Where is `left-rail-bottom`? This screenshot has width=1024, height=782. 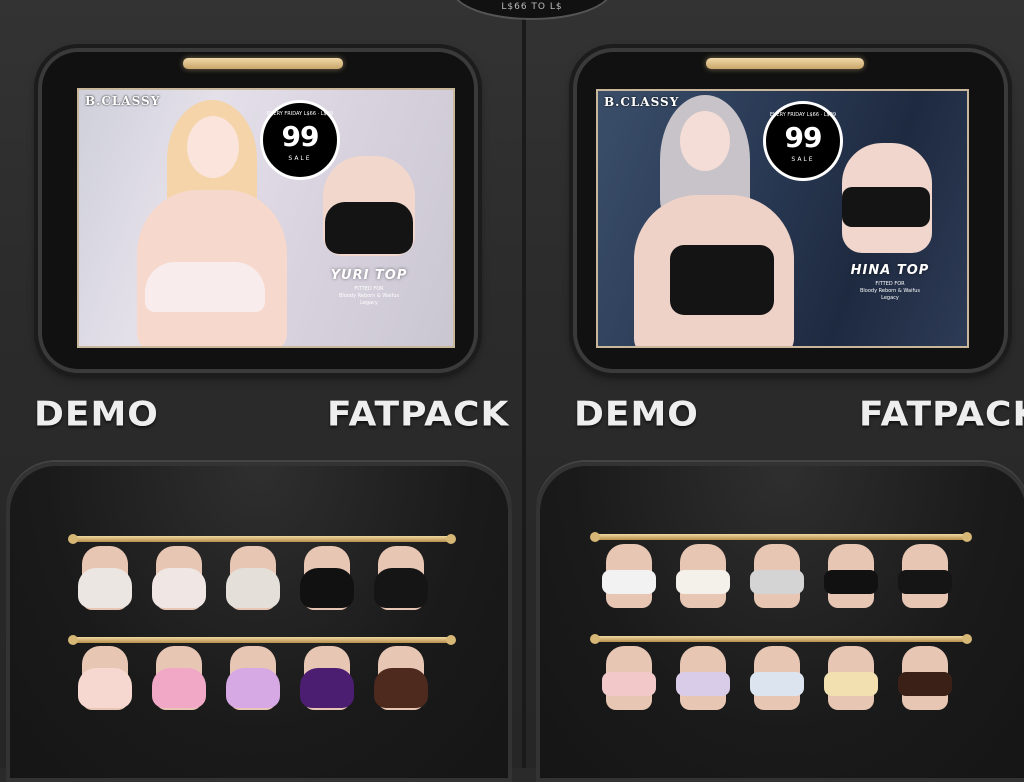
left-rail-bottom is located at coordinates (263, 640).